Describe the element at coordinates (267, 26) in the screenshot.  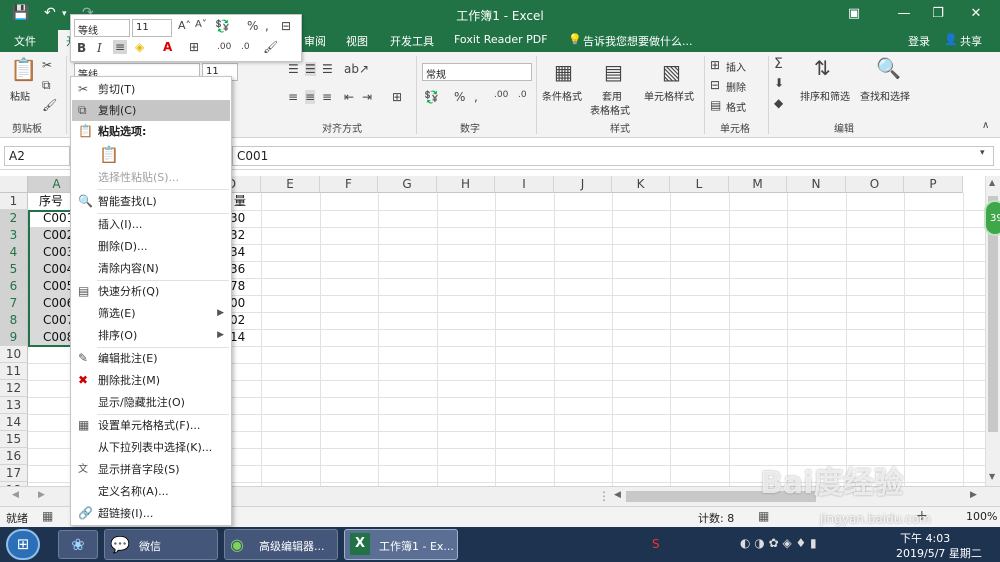
I see `comma-icon: ,` at that location.